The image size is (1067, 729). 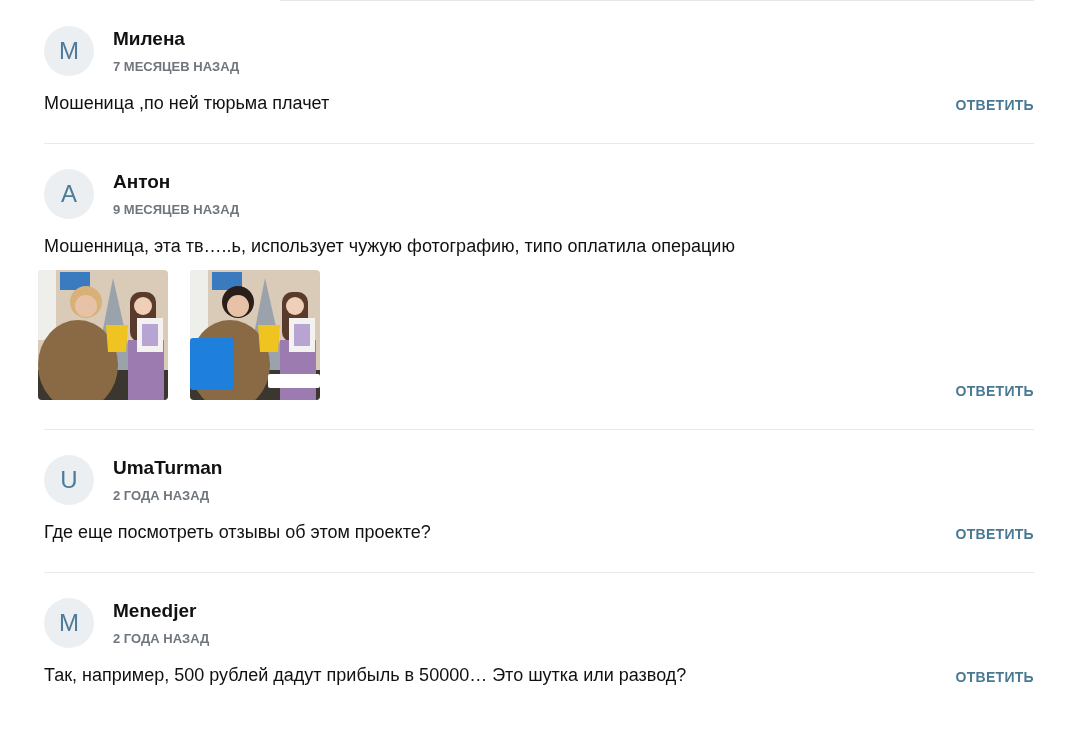 I want to click on author-name: UmaTurman, so click(x=168, y=468).